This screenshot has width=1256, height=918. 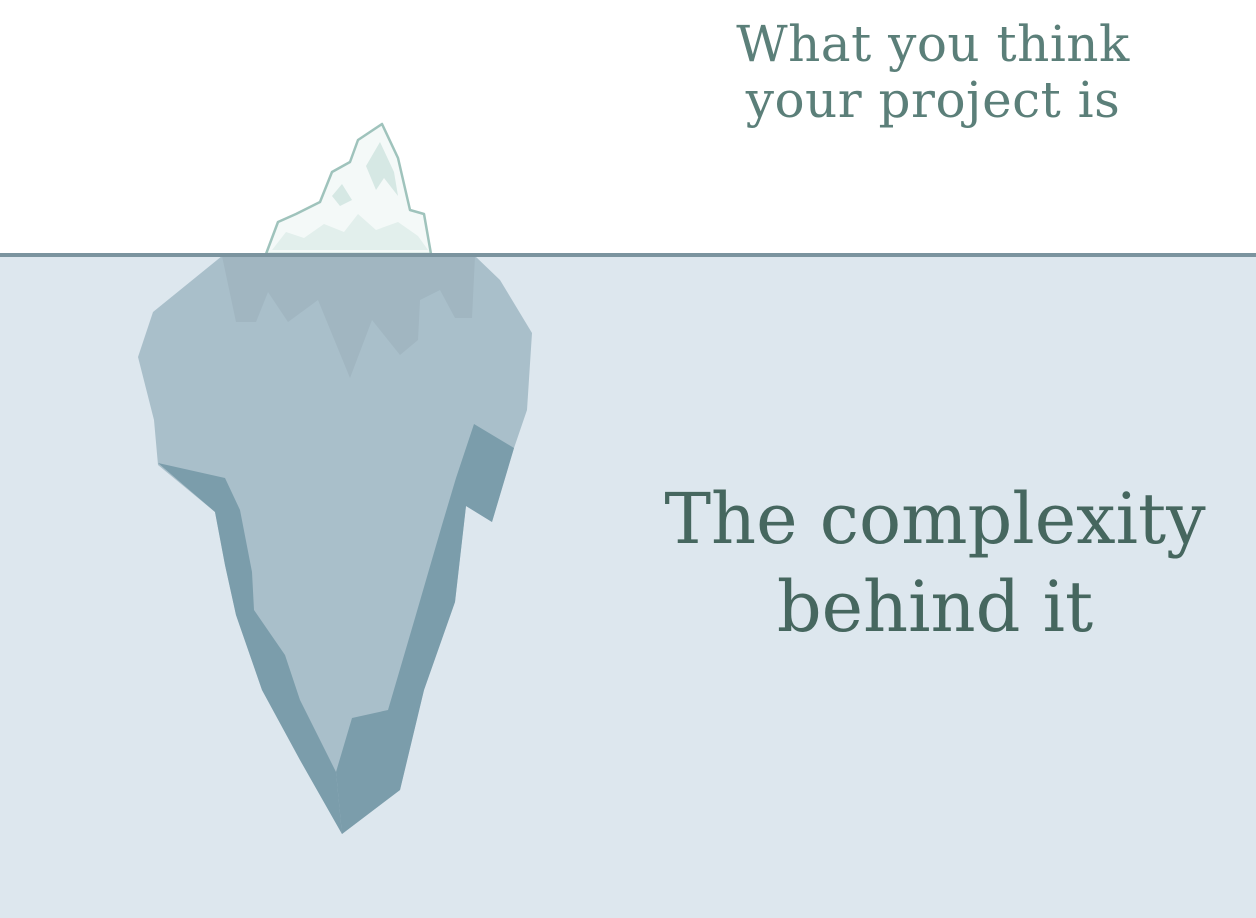 I want to click on below-water-caption-line2: behind it, so click(x=935, y=606).